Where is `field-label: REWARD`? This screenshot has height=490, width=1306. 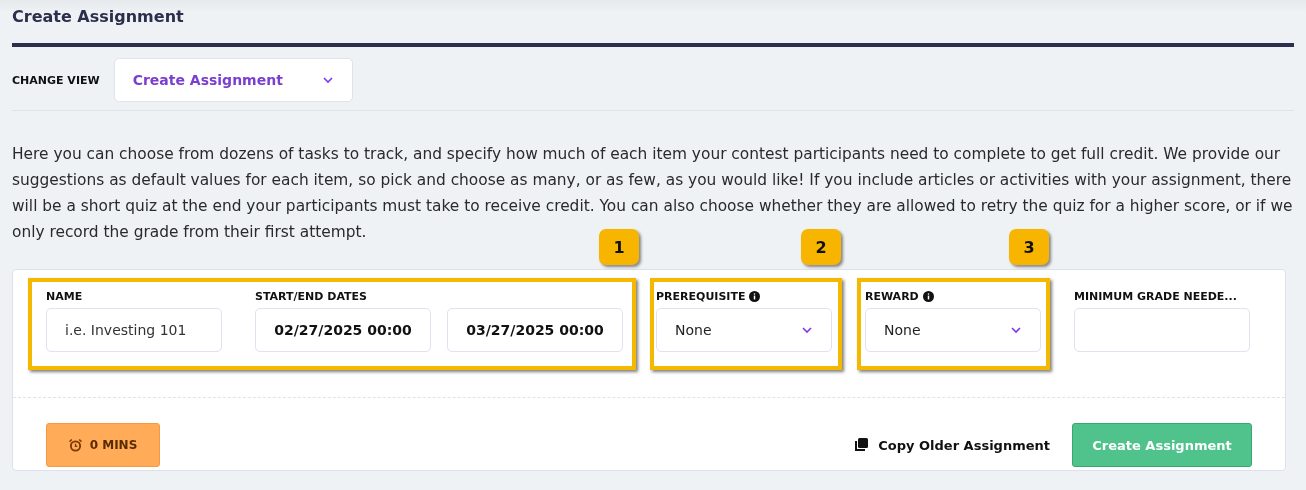 field-label: REWARD is located at coordinates (892, 296).